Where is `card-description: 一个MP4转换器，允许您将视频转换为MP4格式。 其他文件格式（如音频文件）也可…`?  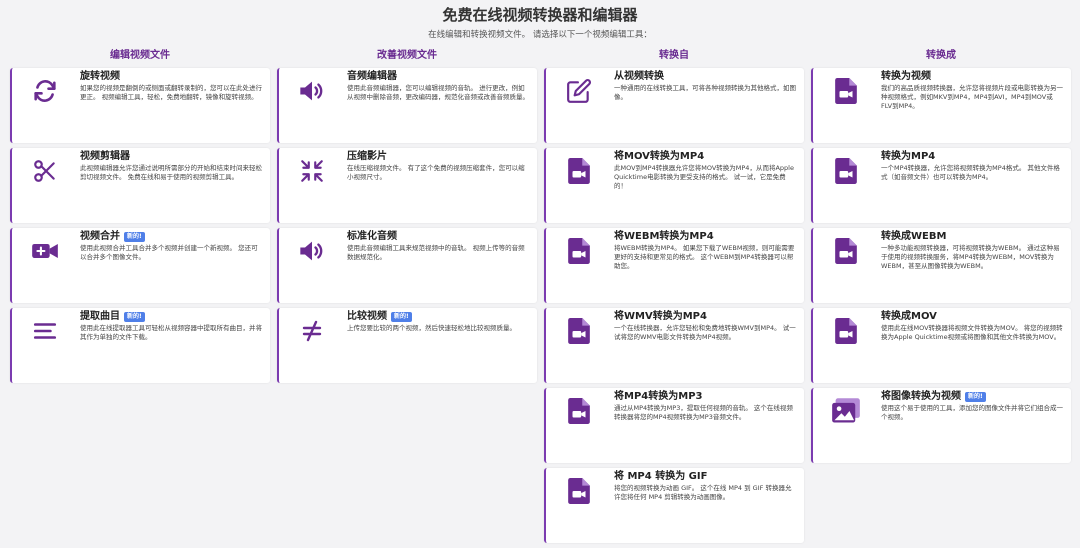 card-description: 一个MP4转换器，允许您将视频转换为MP4格式。 其他文件格式（如音频文件）也可… is located at coordinates (970, 172).